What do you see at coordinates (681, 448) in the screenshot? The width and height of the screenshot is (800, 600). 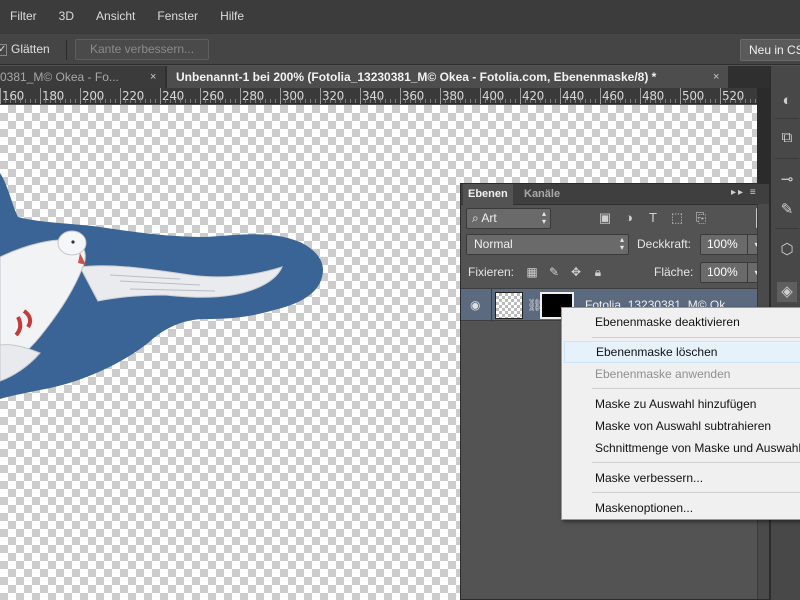 I see `menu-item-intersect-mask-selection: Schnittmenge von Maske und Auswahl` at bounding box center [681, 448].